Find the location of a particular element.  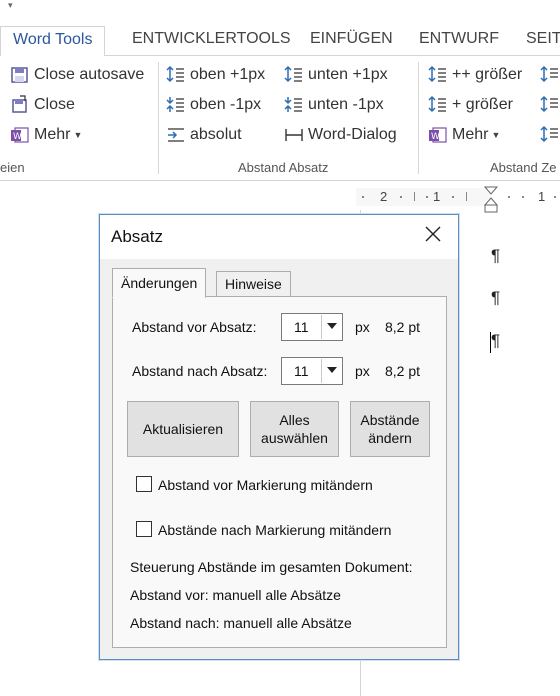

abstand-vor-pt: 8,2 pt is located at coordinates (403, 327).